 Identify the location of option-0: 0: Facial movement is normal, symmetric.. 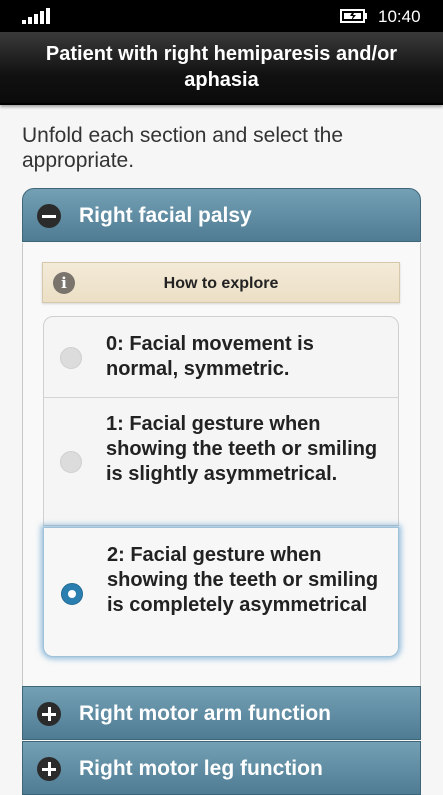
(221, 357).